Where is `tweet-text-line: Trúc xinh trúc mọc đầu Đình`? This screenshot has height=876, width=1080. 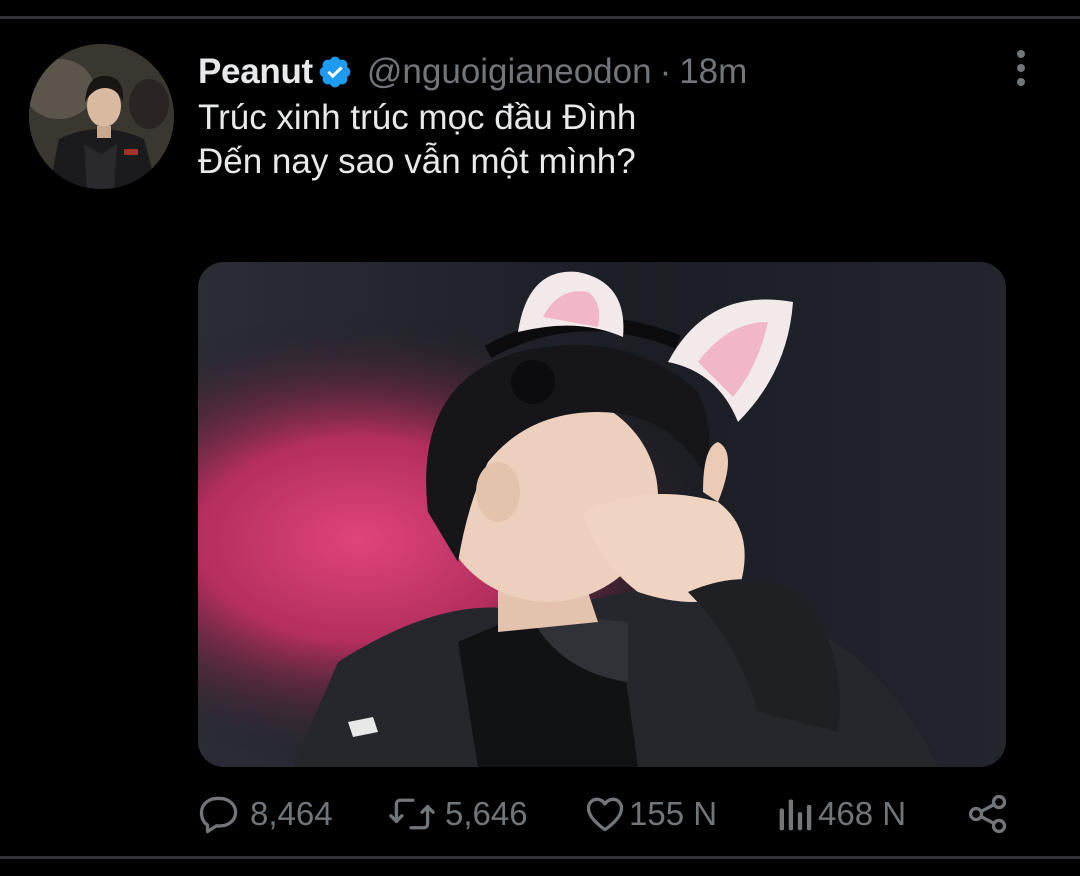
tweet-text-line: Trúc xinh trúc mọc đầu Đình is located at coordinates (417, 117).